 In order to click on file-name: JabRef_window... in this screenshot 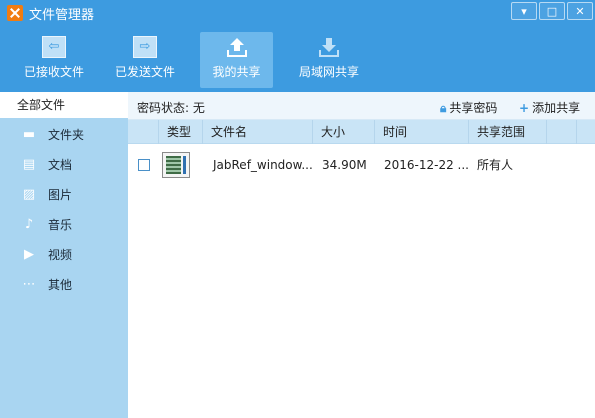, I will do `click(263, 165)`.